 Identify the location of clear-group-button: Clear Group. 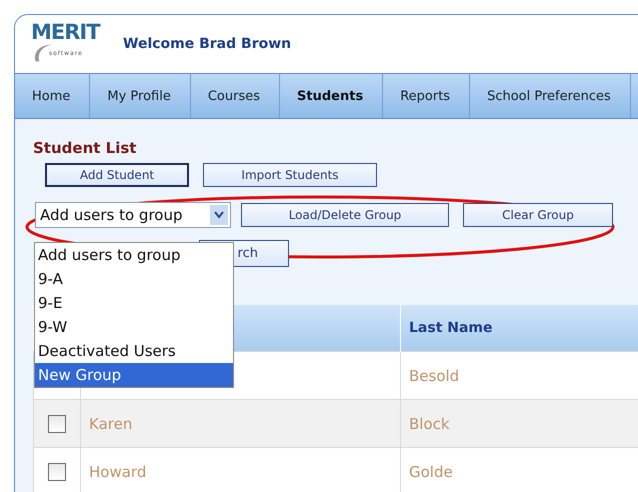
(538, 215).